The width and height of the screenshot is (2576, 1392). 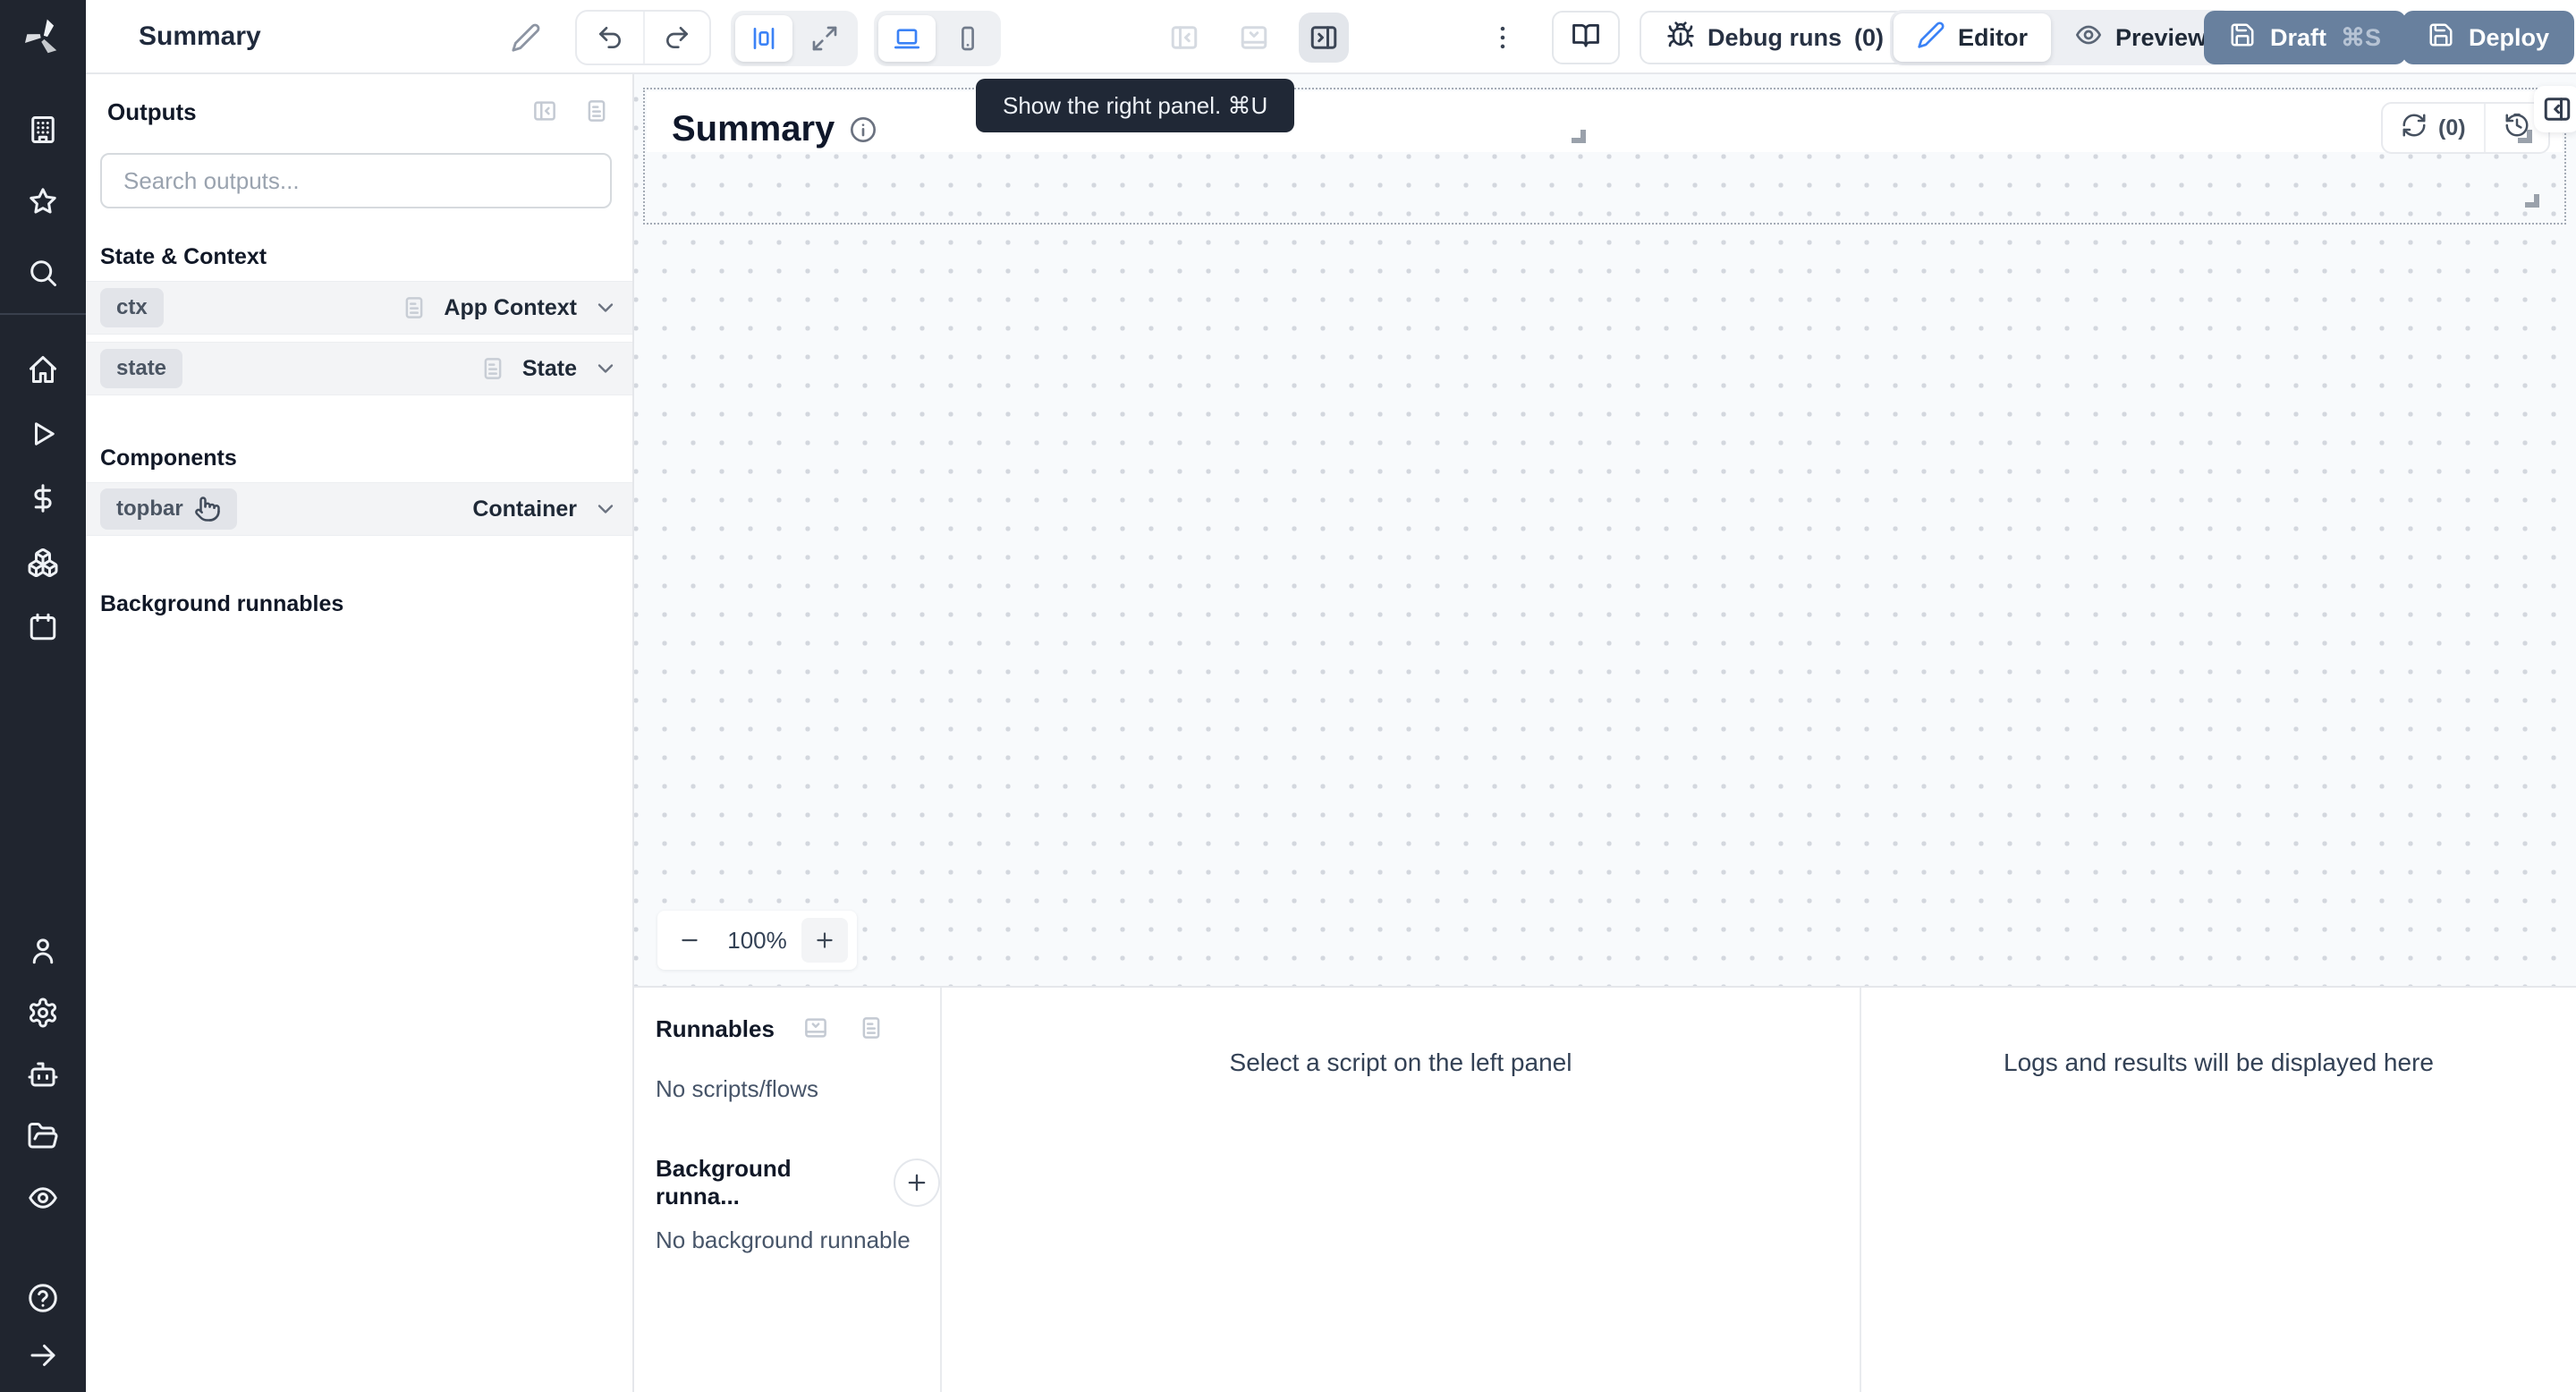 I want to click on tab-editor: Editor, so click(x=1972, y=37).